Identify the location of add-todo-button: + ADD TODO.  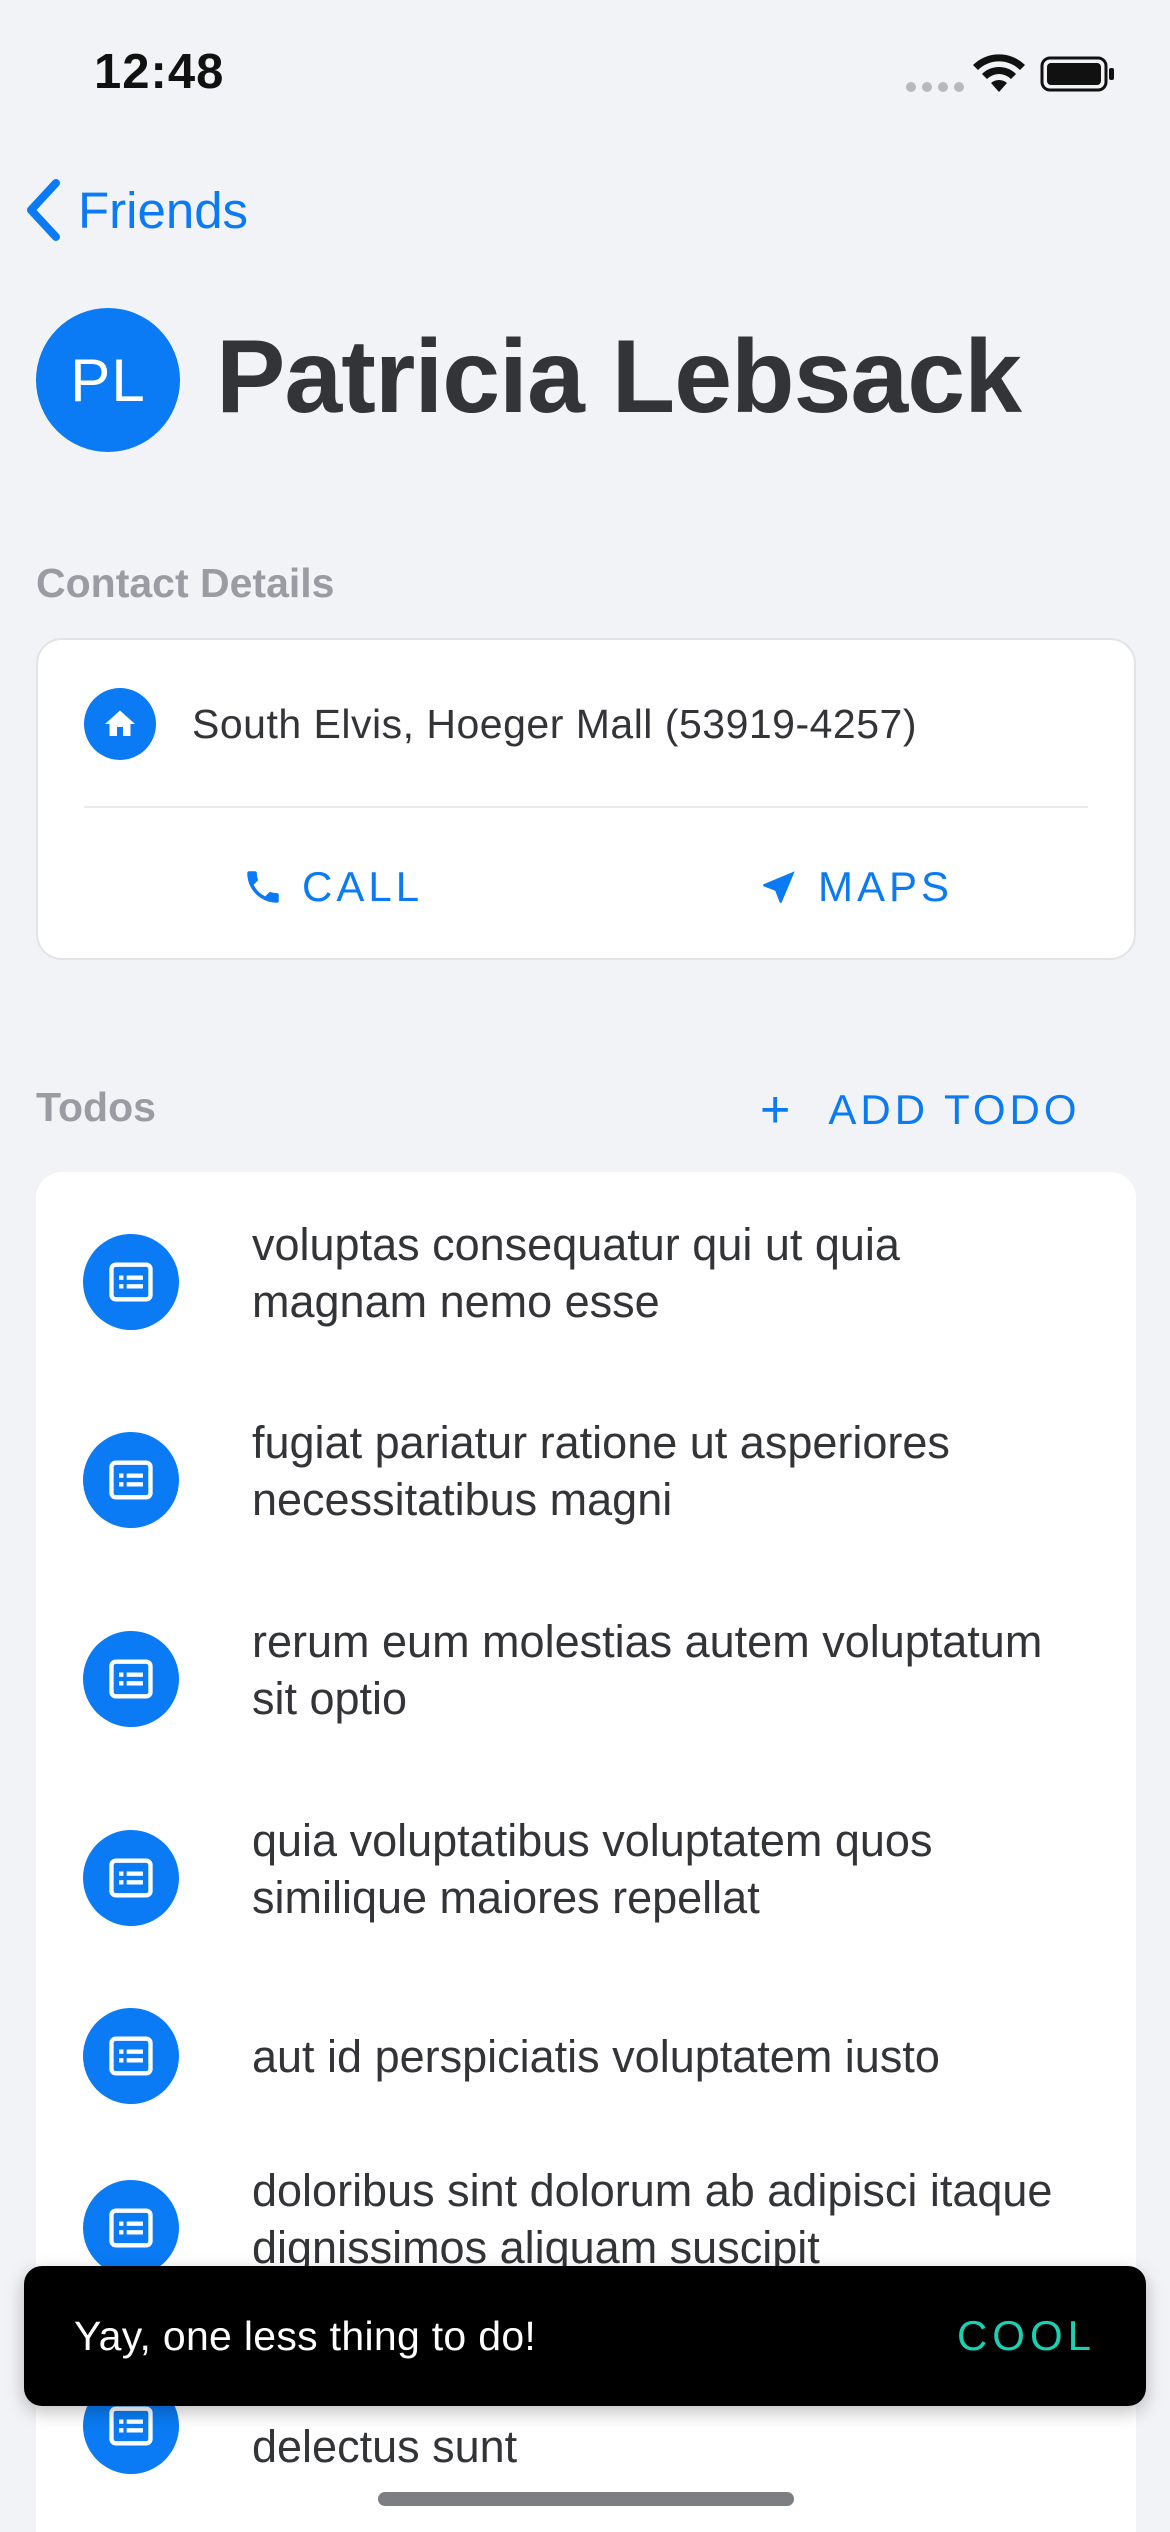
(920, 1110).